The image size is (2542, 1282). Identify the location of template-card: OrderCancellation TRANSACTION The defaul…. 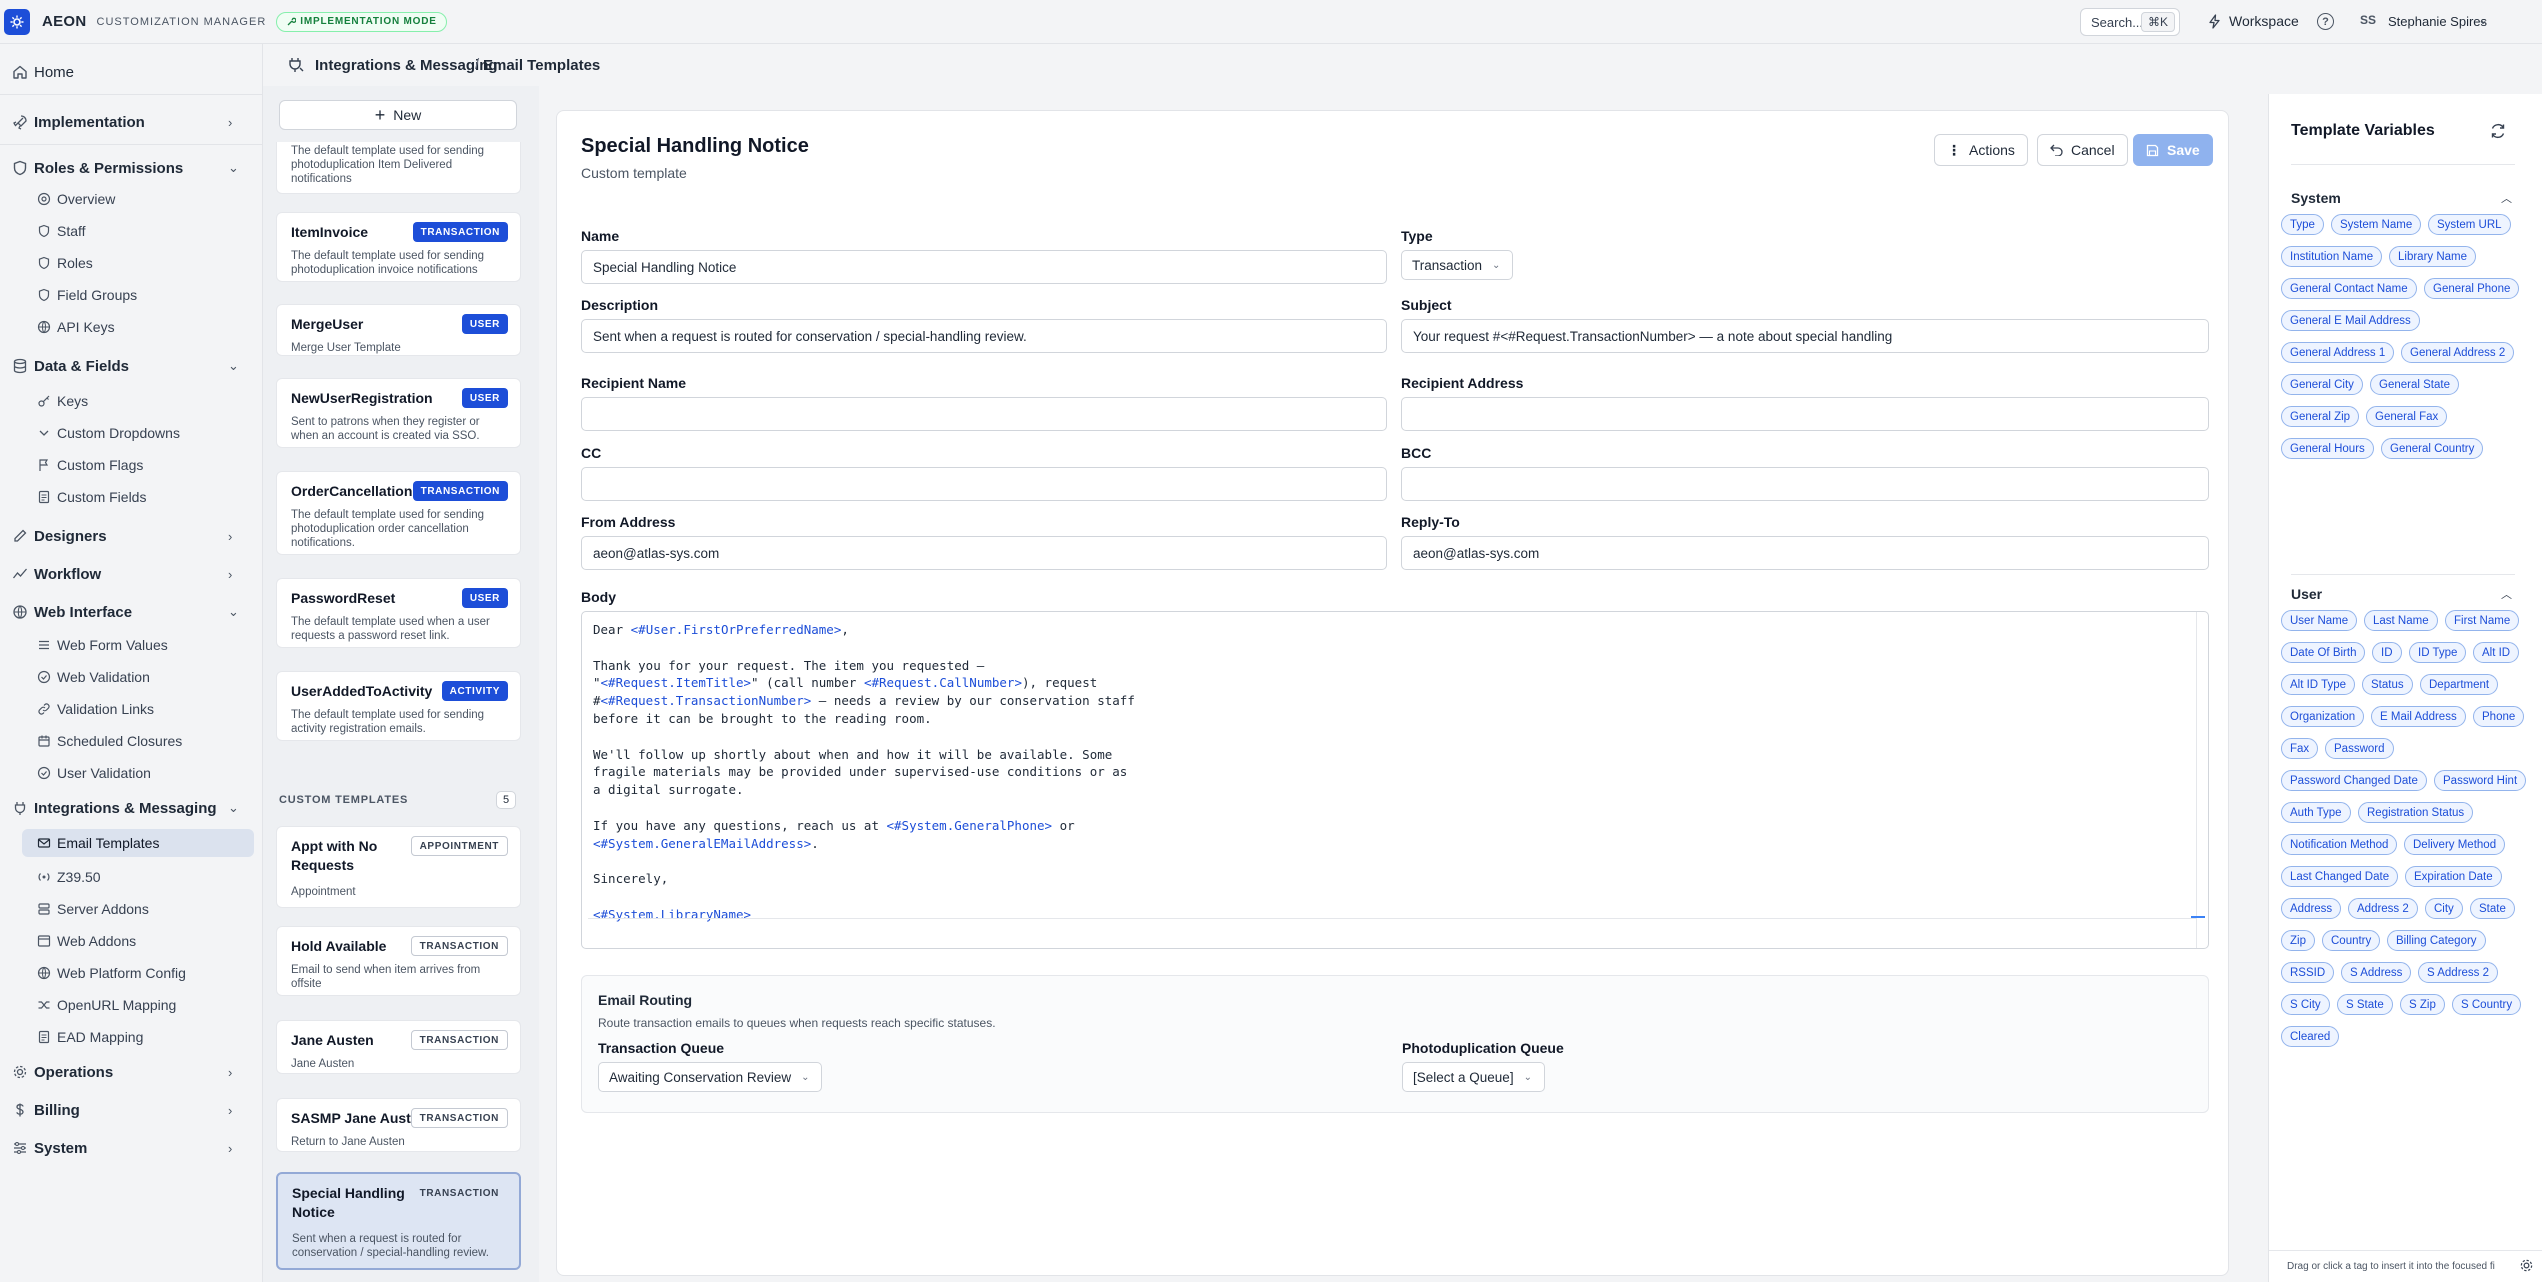
(398, 513).